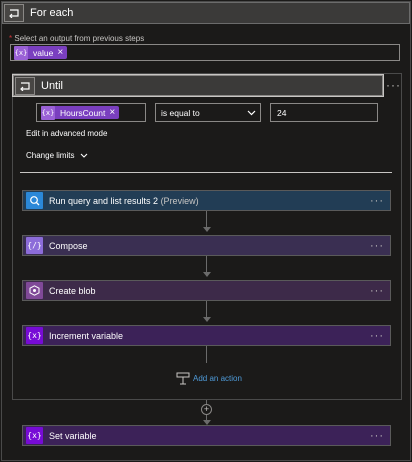 This screenshot has width=412, height=462. Describe the element at coordinates (52, 13) in the screenshot. I see `foreach-title: For each` at that location.